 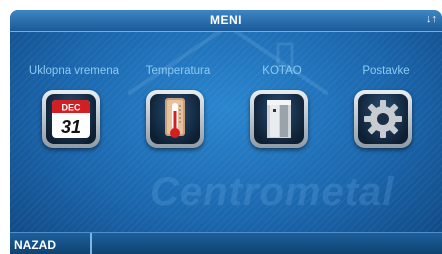 I want to click on temperatura-button, so click(x=175, y=119).